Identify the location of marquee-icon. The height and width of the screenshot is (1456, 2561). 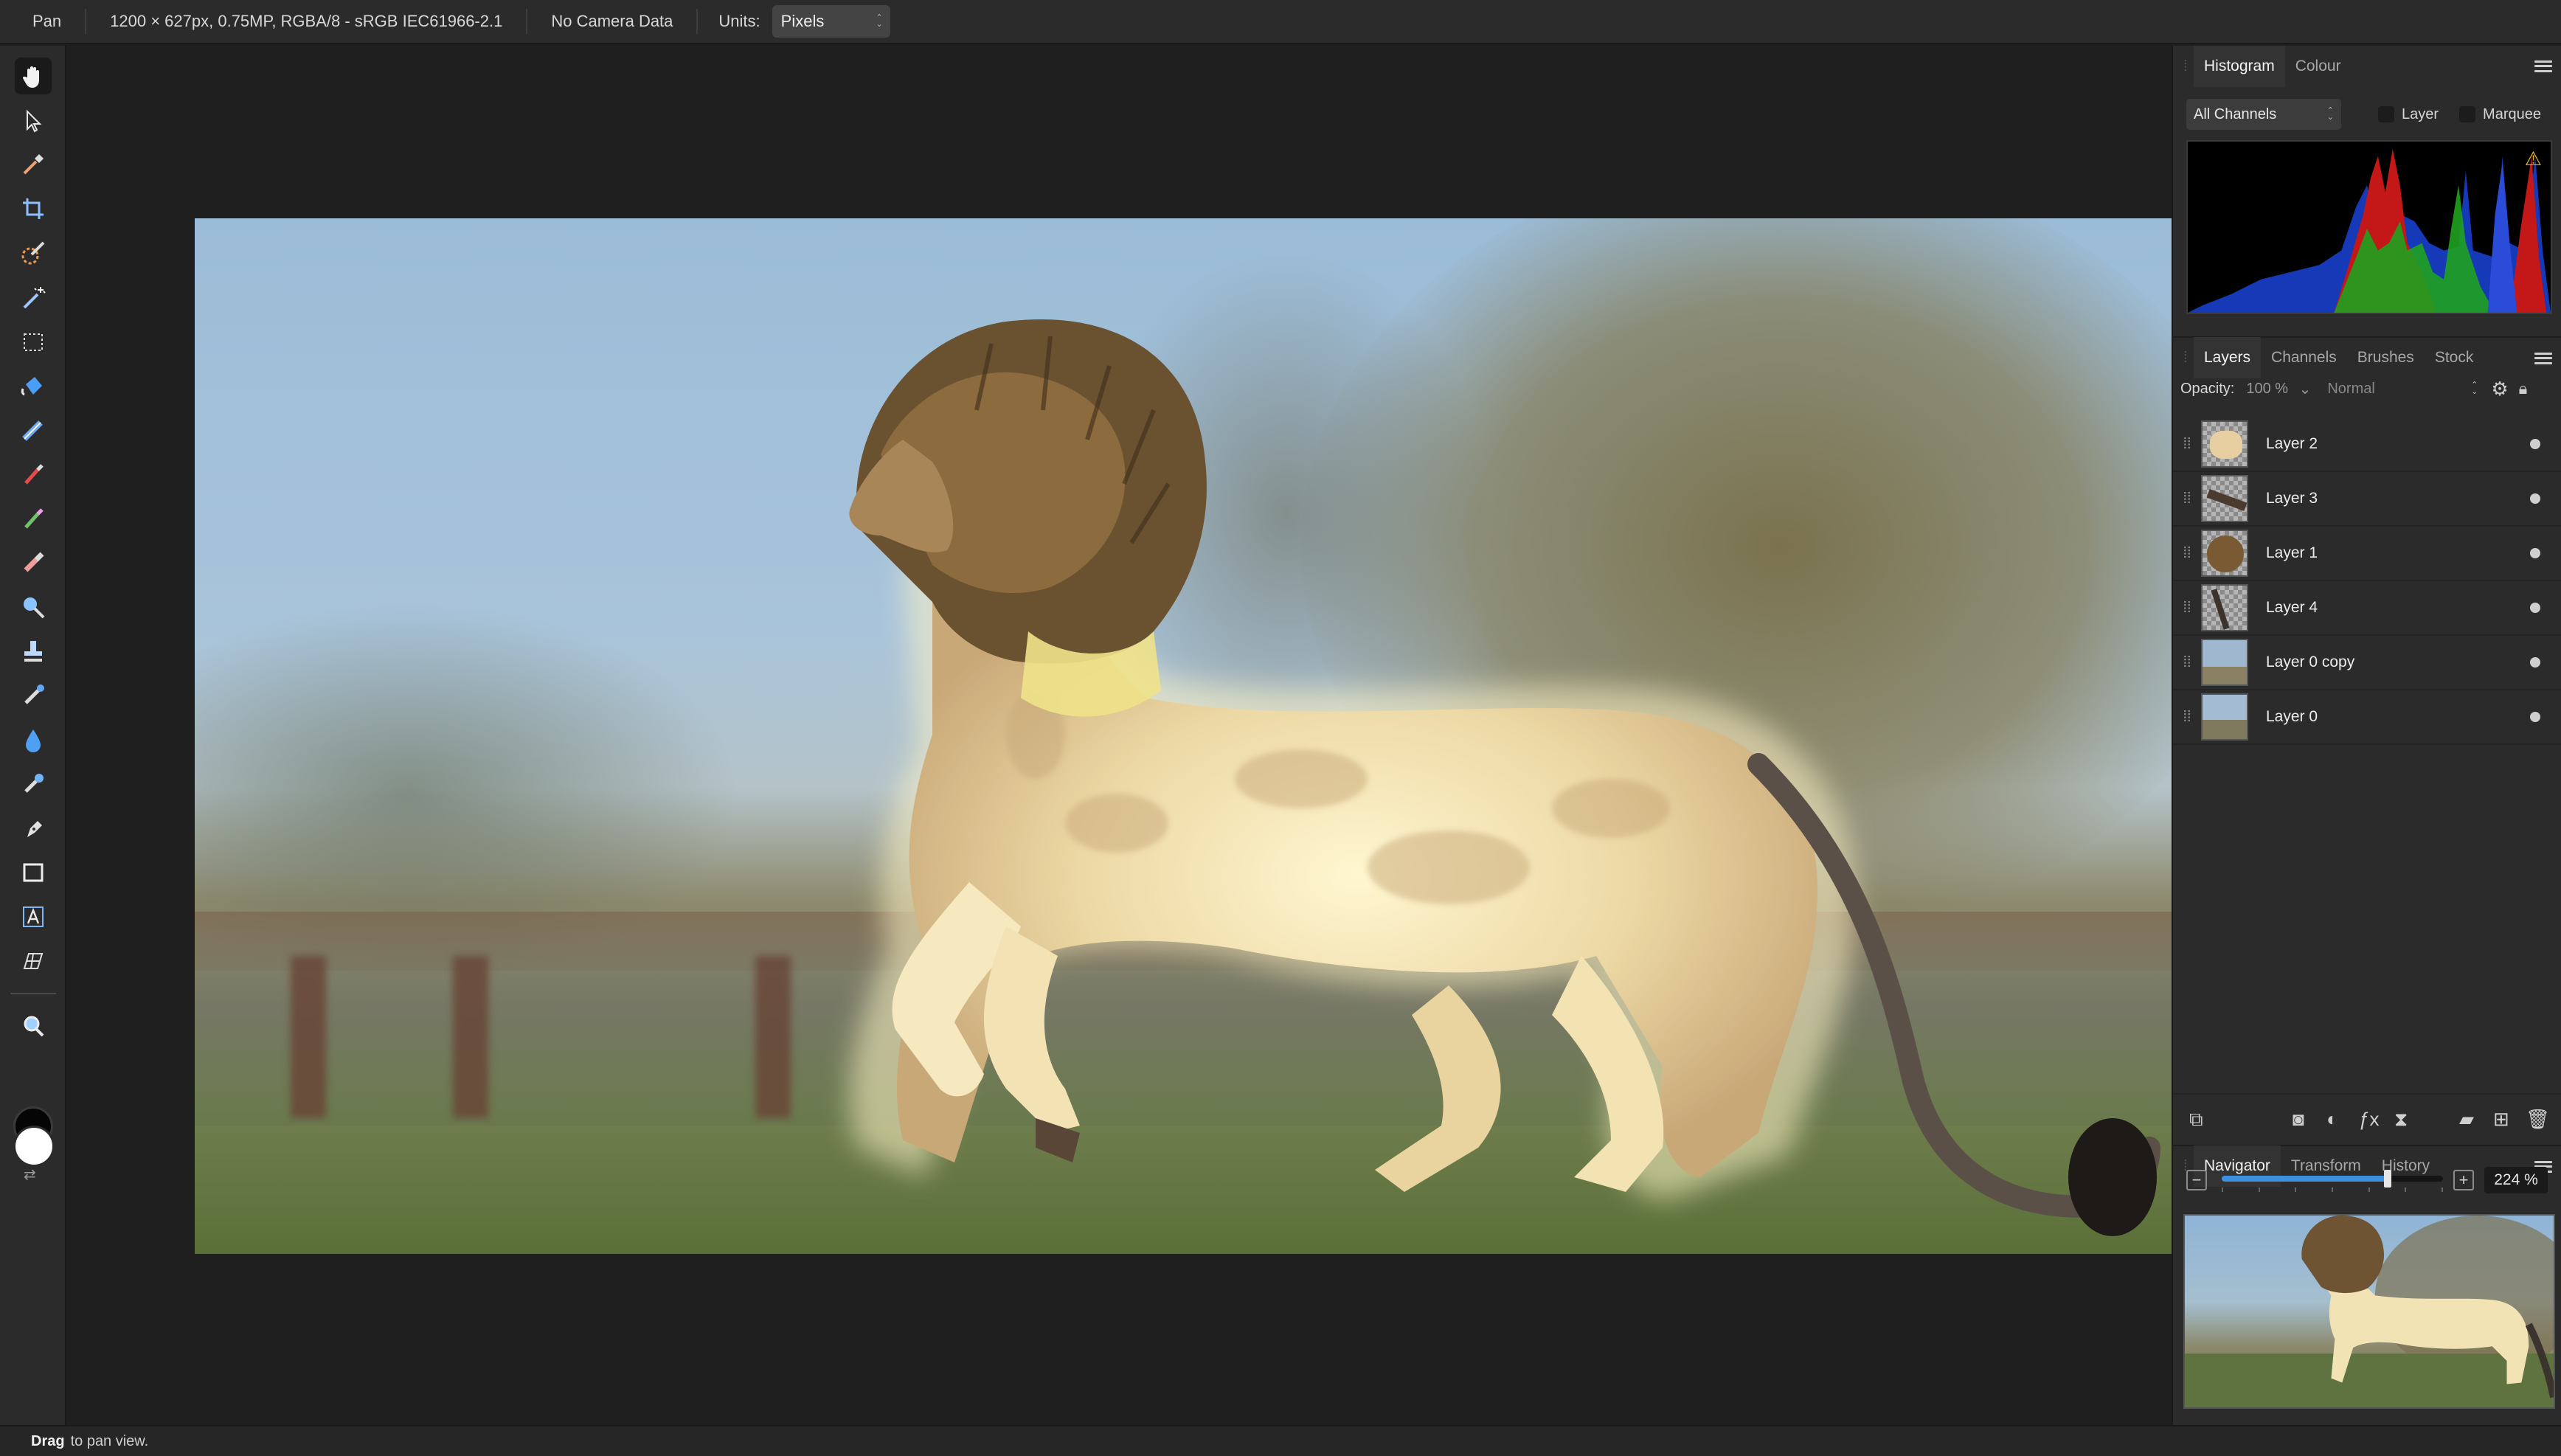
(33, 342).